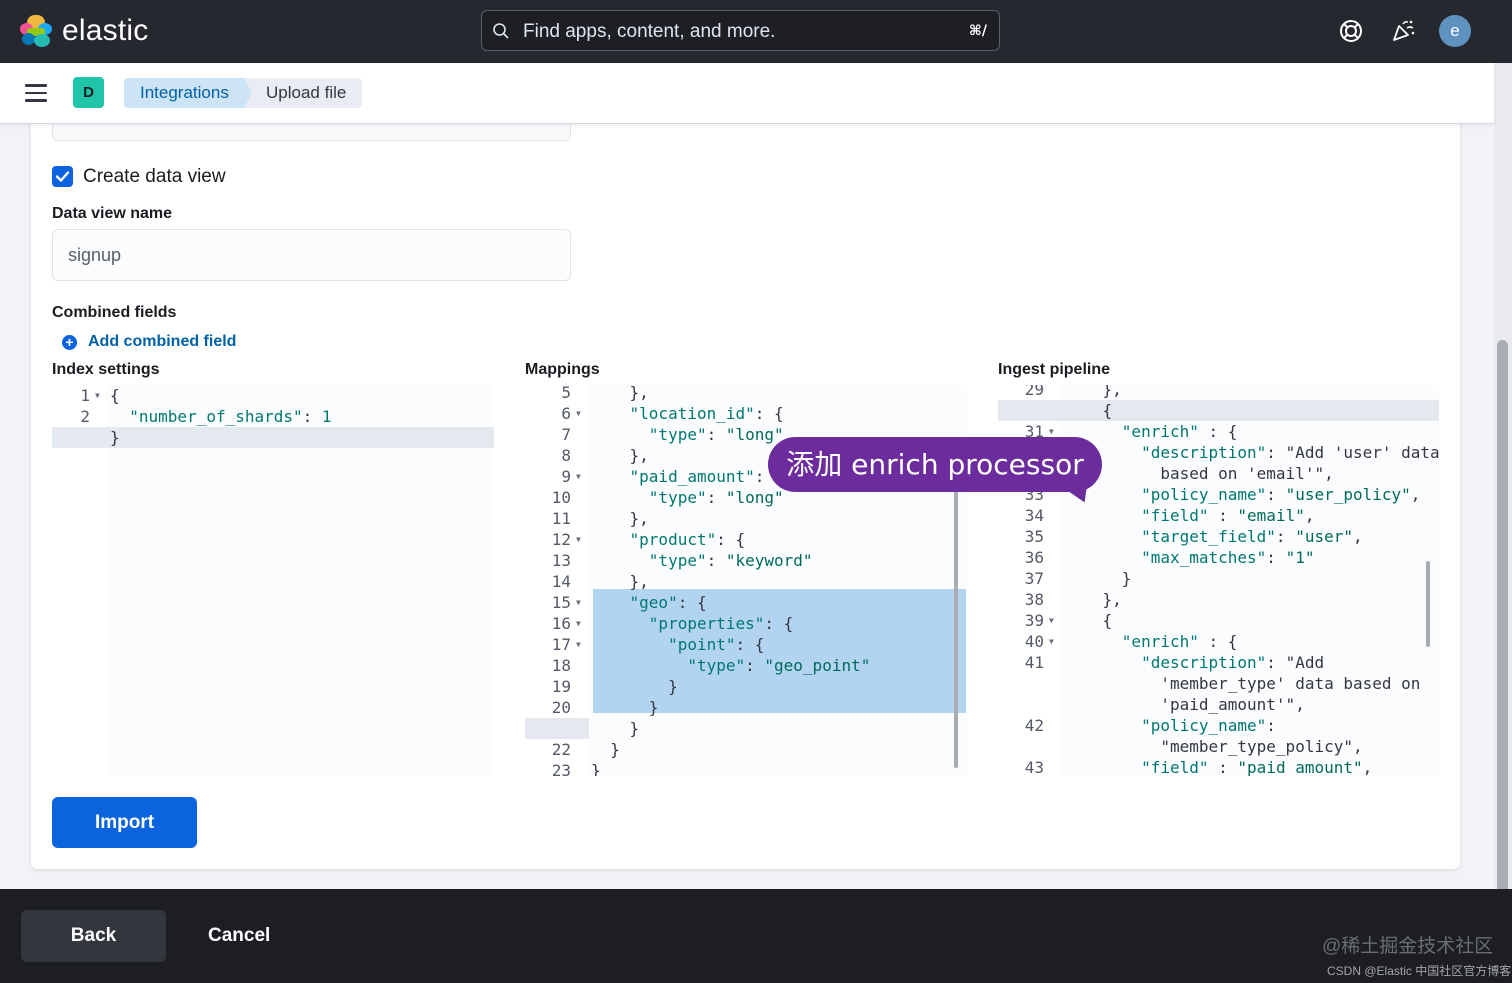 The image size is (1512, 983). What do you see at coordinates (1419, 971) in the screenshot?
I see `watermark-csdn: CSDN @Elastic 中国社区官方博客` at bounding box center [1419, 971].